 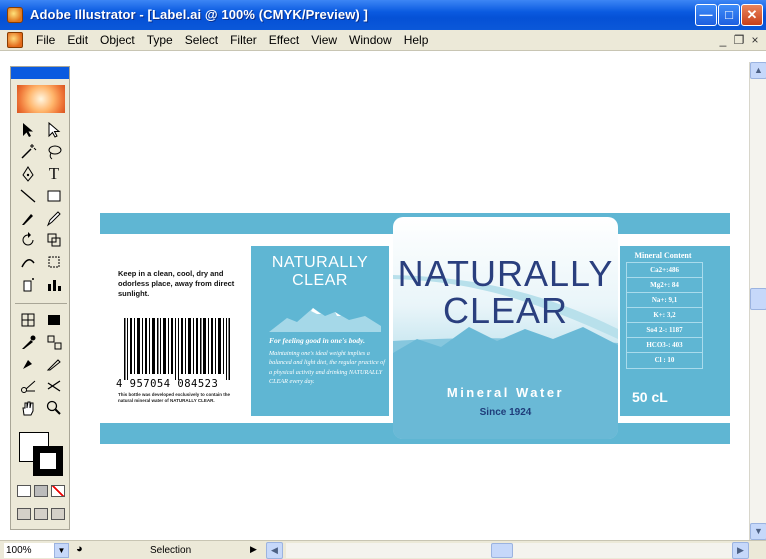 What do you see at coordinates (54, 152) in the screenshot?
I see `lasso-tool-icon` at bounding box center [54, 152].